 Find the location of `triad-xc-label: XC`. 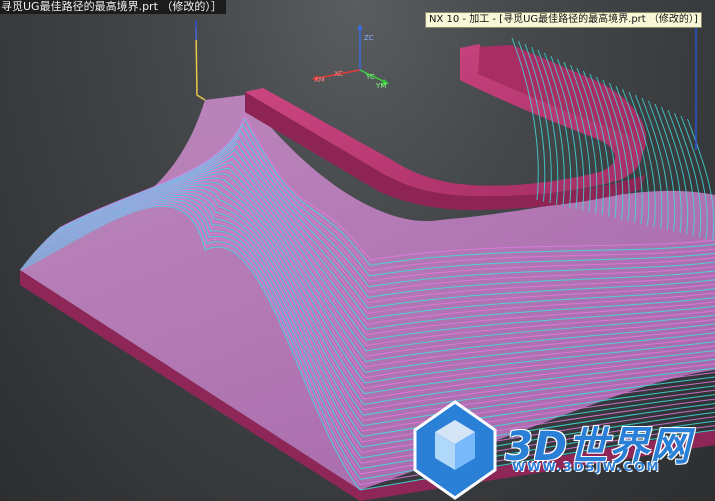

triad-xc-label: XC is located at coordinates (338, 74).